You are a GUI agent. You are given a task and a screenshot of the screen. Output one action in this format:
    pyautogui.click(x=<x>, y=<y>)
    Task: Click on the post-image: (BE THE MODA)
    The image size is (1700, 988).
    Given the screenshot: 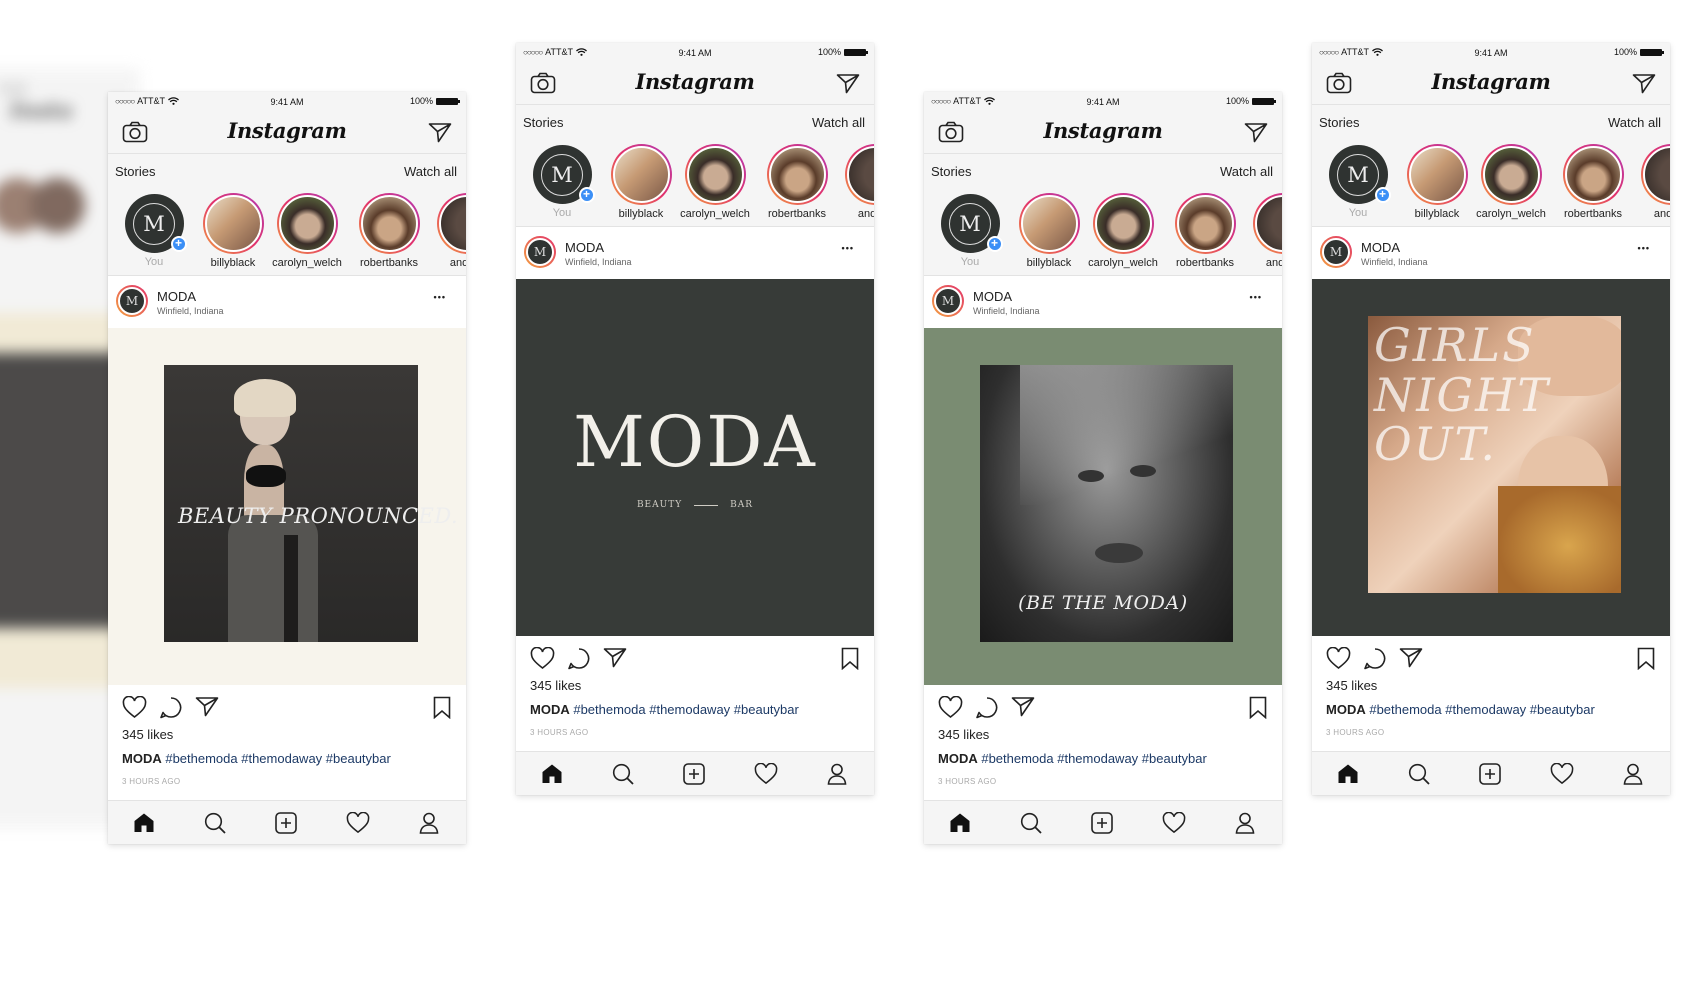 What is the action you would take?
    pyautogui.click(x=1103, y=506)
    